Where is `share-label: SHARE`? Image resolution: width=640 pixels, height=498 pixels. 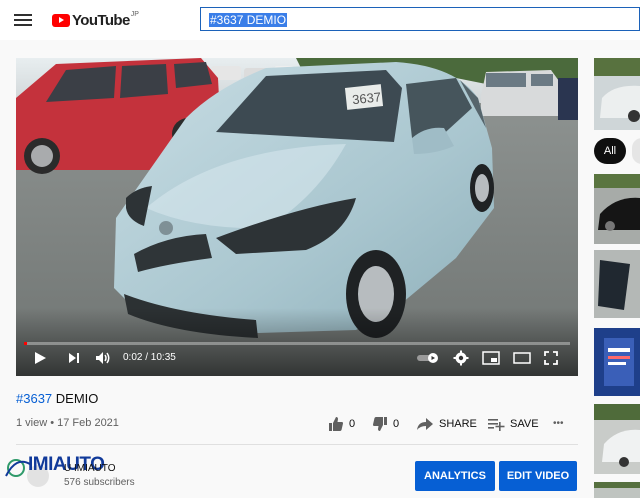 share-label: SHARE is located at coordinates (458, 424).